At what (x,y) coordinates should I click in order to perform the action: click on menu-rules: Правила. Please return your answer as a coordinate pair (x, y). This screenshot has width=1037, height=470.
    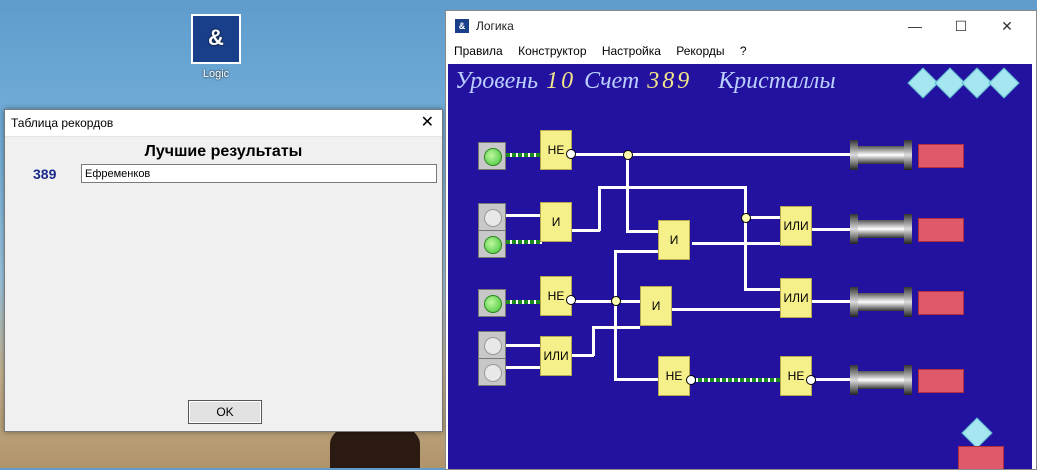
    Looking at the image, I should click on (478, 51).